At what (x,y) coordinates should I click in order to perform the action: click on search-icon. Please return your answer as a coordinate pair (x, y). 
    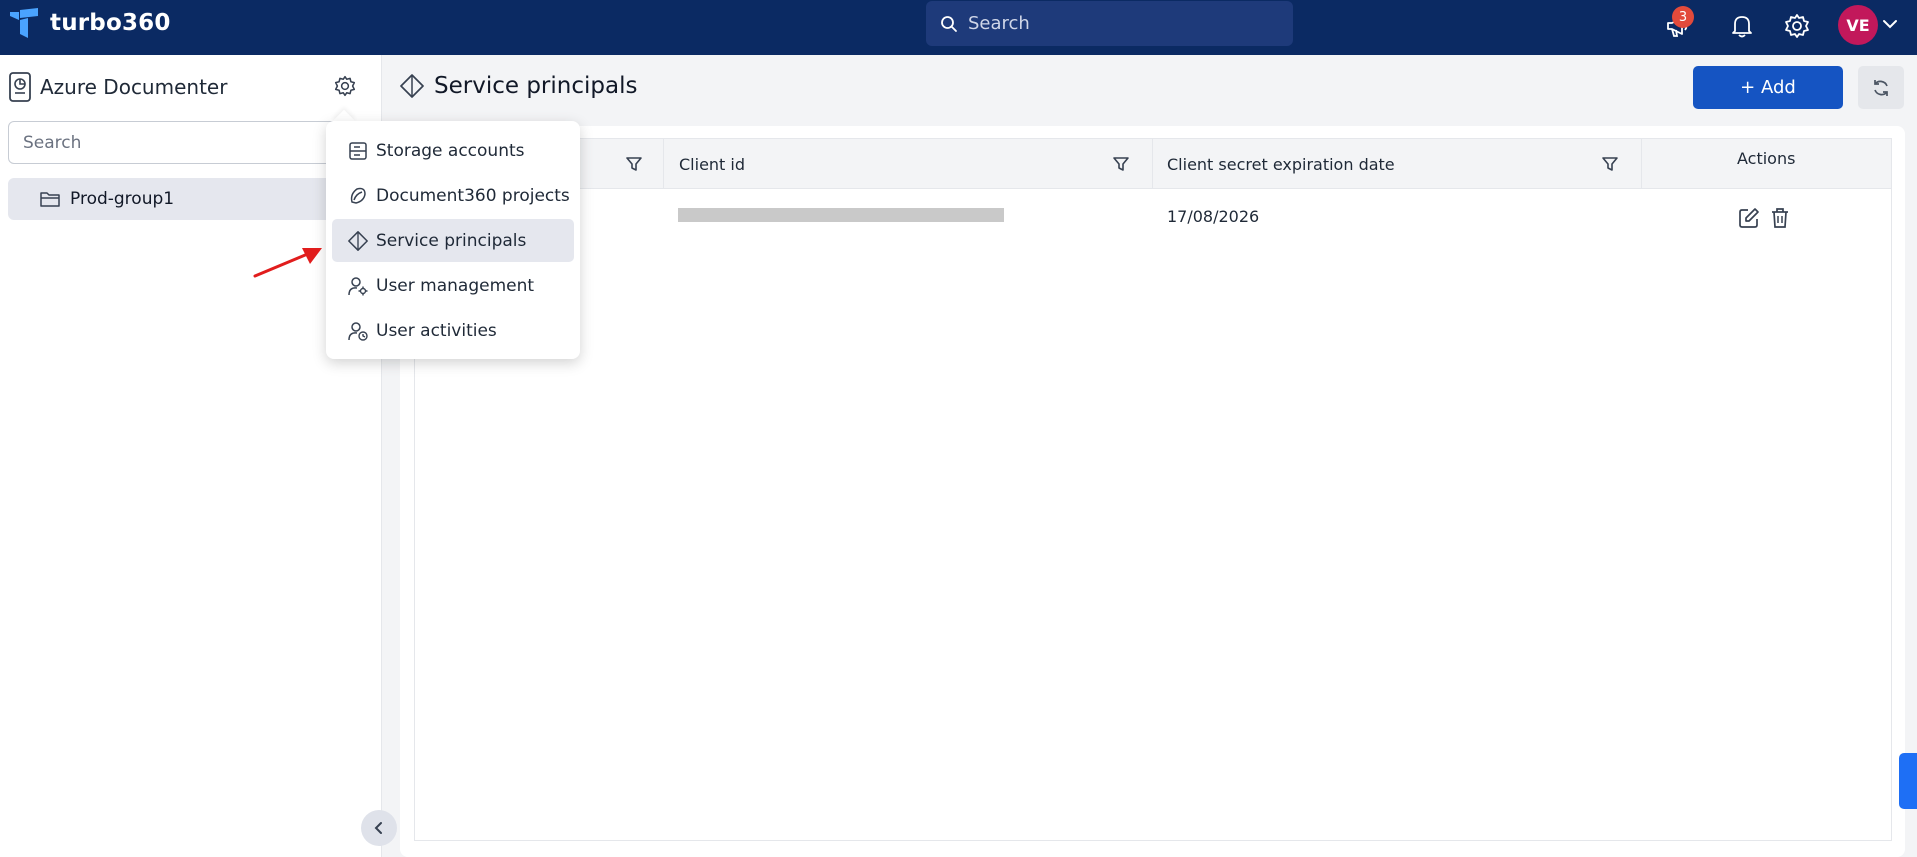
    Looking at the image, I should click on (949, 23).